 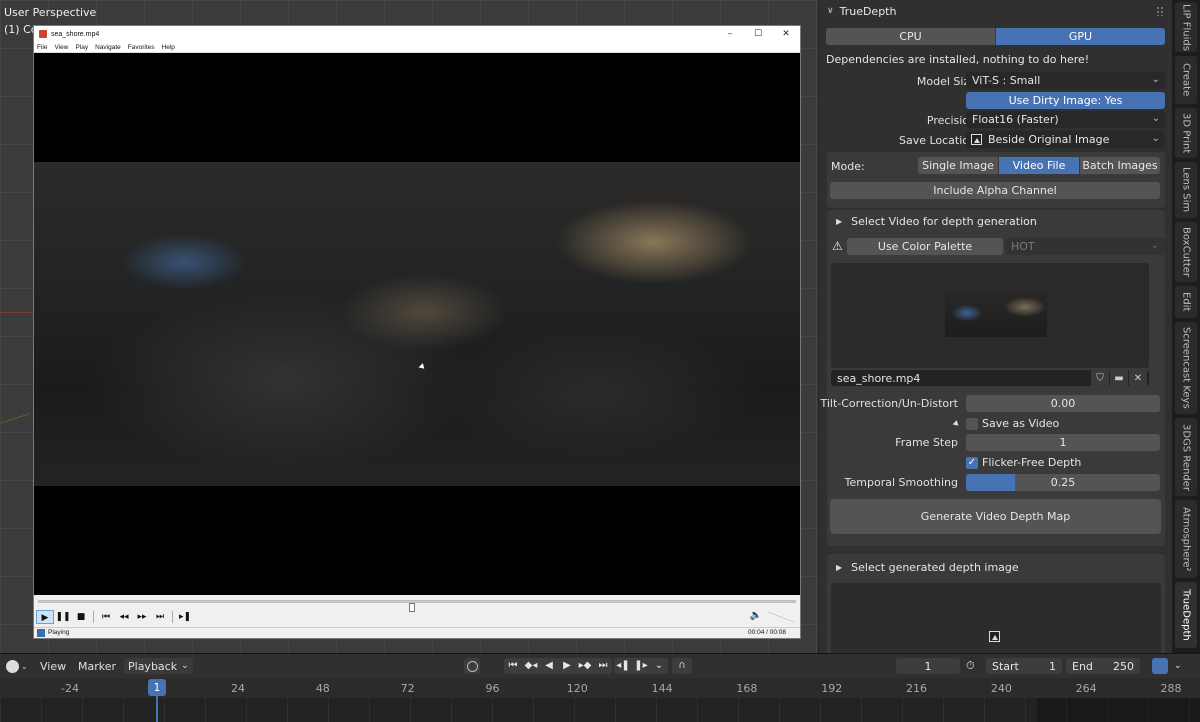 I want to click on checkbox-box, so click(x=972, y=423).